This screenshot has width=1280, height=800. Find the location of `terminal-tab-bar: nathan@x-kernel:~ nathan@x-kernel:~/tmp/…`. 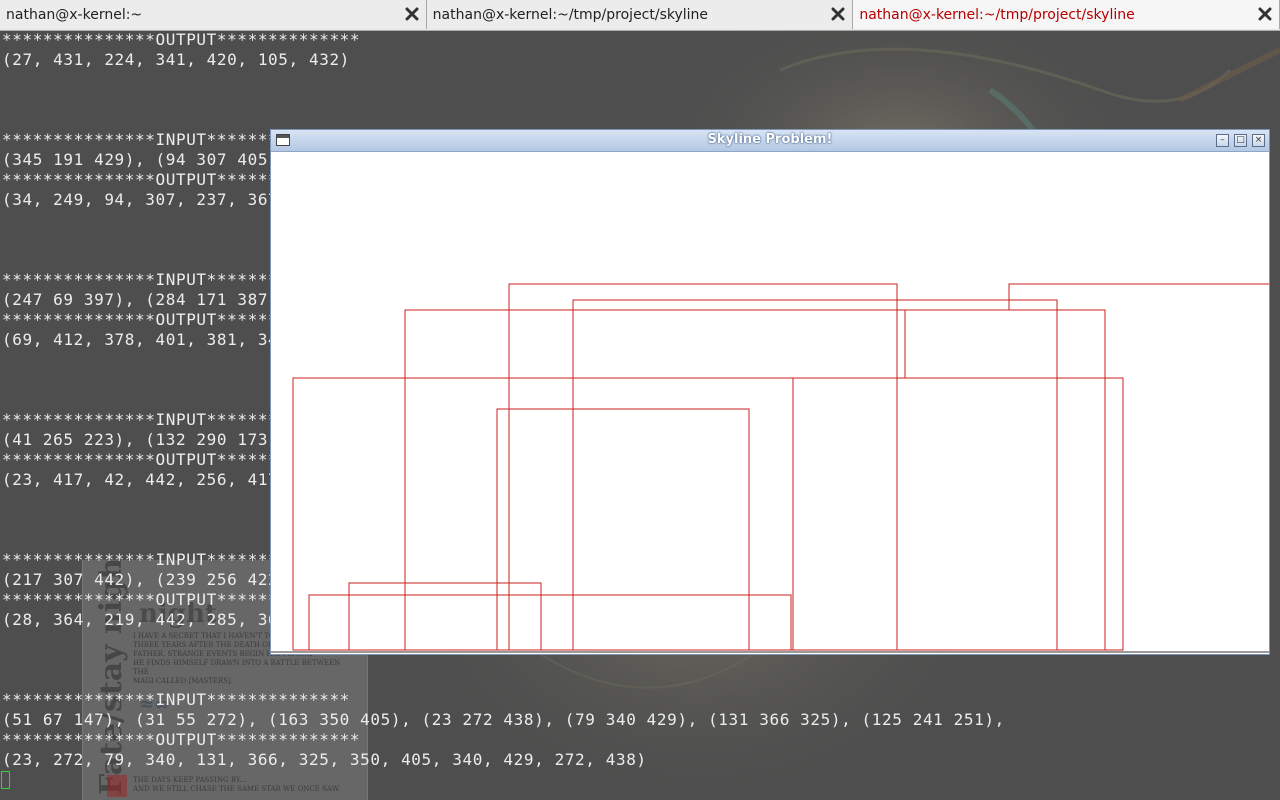

terminal-tab-bar: nathan@x-kernel:~ nathan@x-kernel:~/tmp/… is located at coordinates (640, 15).